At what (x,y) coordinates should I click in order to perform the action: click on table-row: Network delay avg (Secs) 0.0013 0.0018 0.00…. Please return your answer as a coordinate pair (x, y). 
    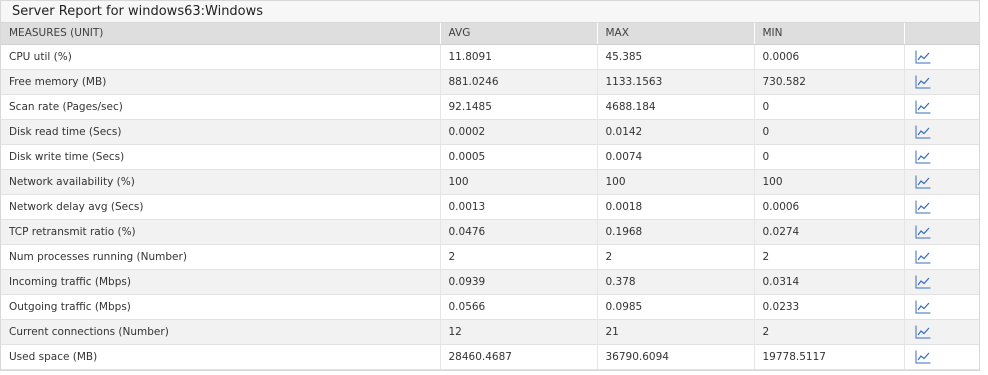
    Looking at the image, I should click on (490, 207).